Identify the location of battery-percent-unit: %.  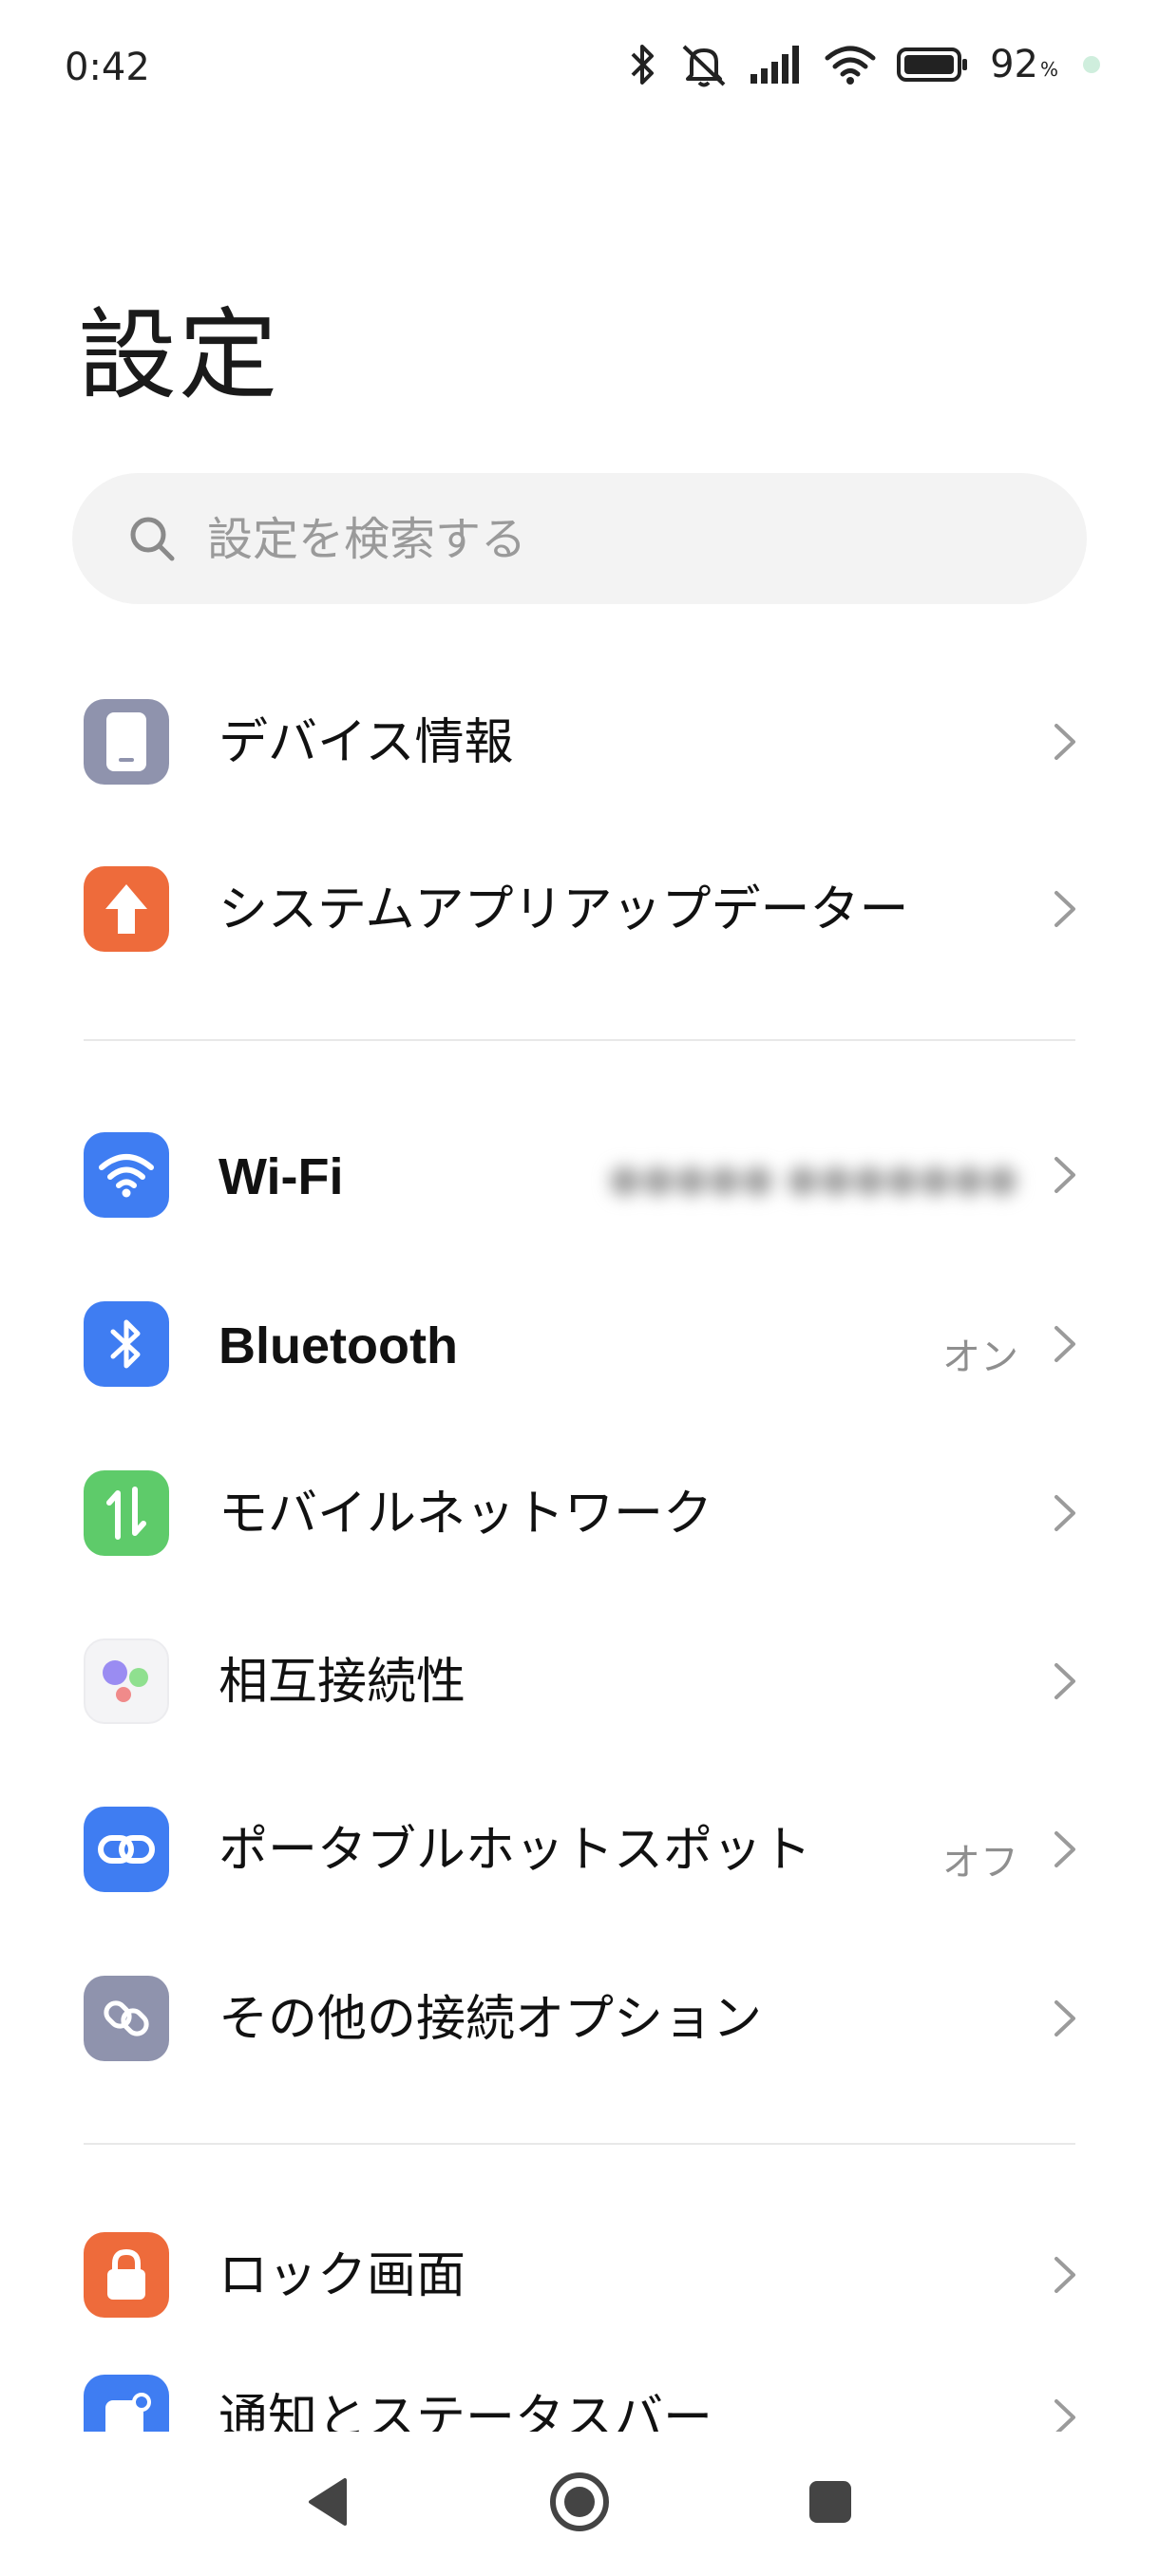
(1048, 69).